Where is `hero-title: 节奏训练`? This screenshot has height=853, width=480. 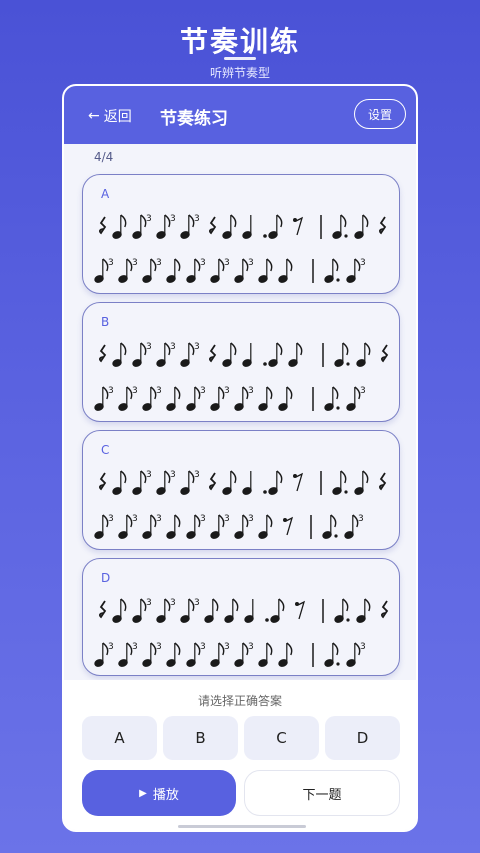
hero-title: 节奏训练 is located at coordinates (239, 41).